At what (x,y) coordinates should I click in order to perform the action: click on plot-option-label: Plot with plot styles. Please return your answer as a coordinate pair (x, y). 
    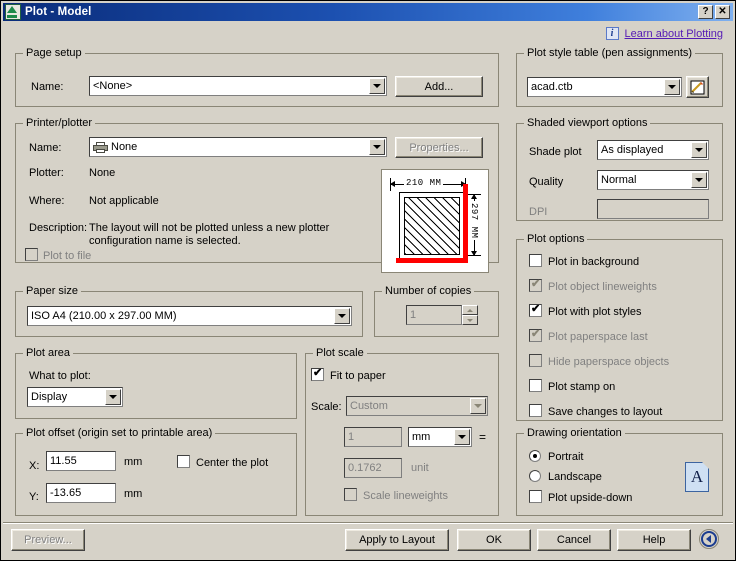
    Looking at the image, I should click on (595, 312).